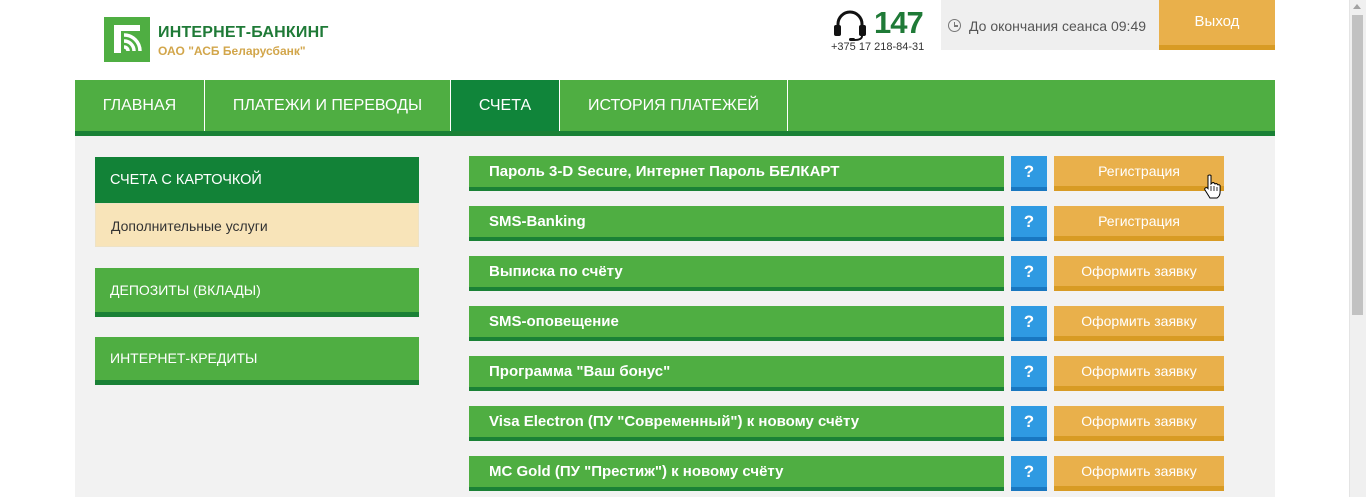  Describe the element at coordinates (1357, 6) in the screenshot. I see `scroll-up-arrow-icon` at that location.